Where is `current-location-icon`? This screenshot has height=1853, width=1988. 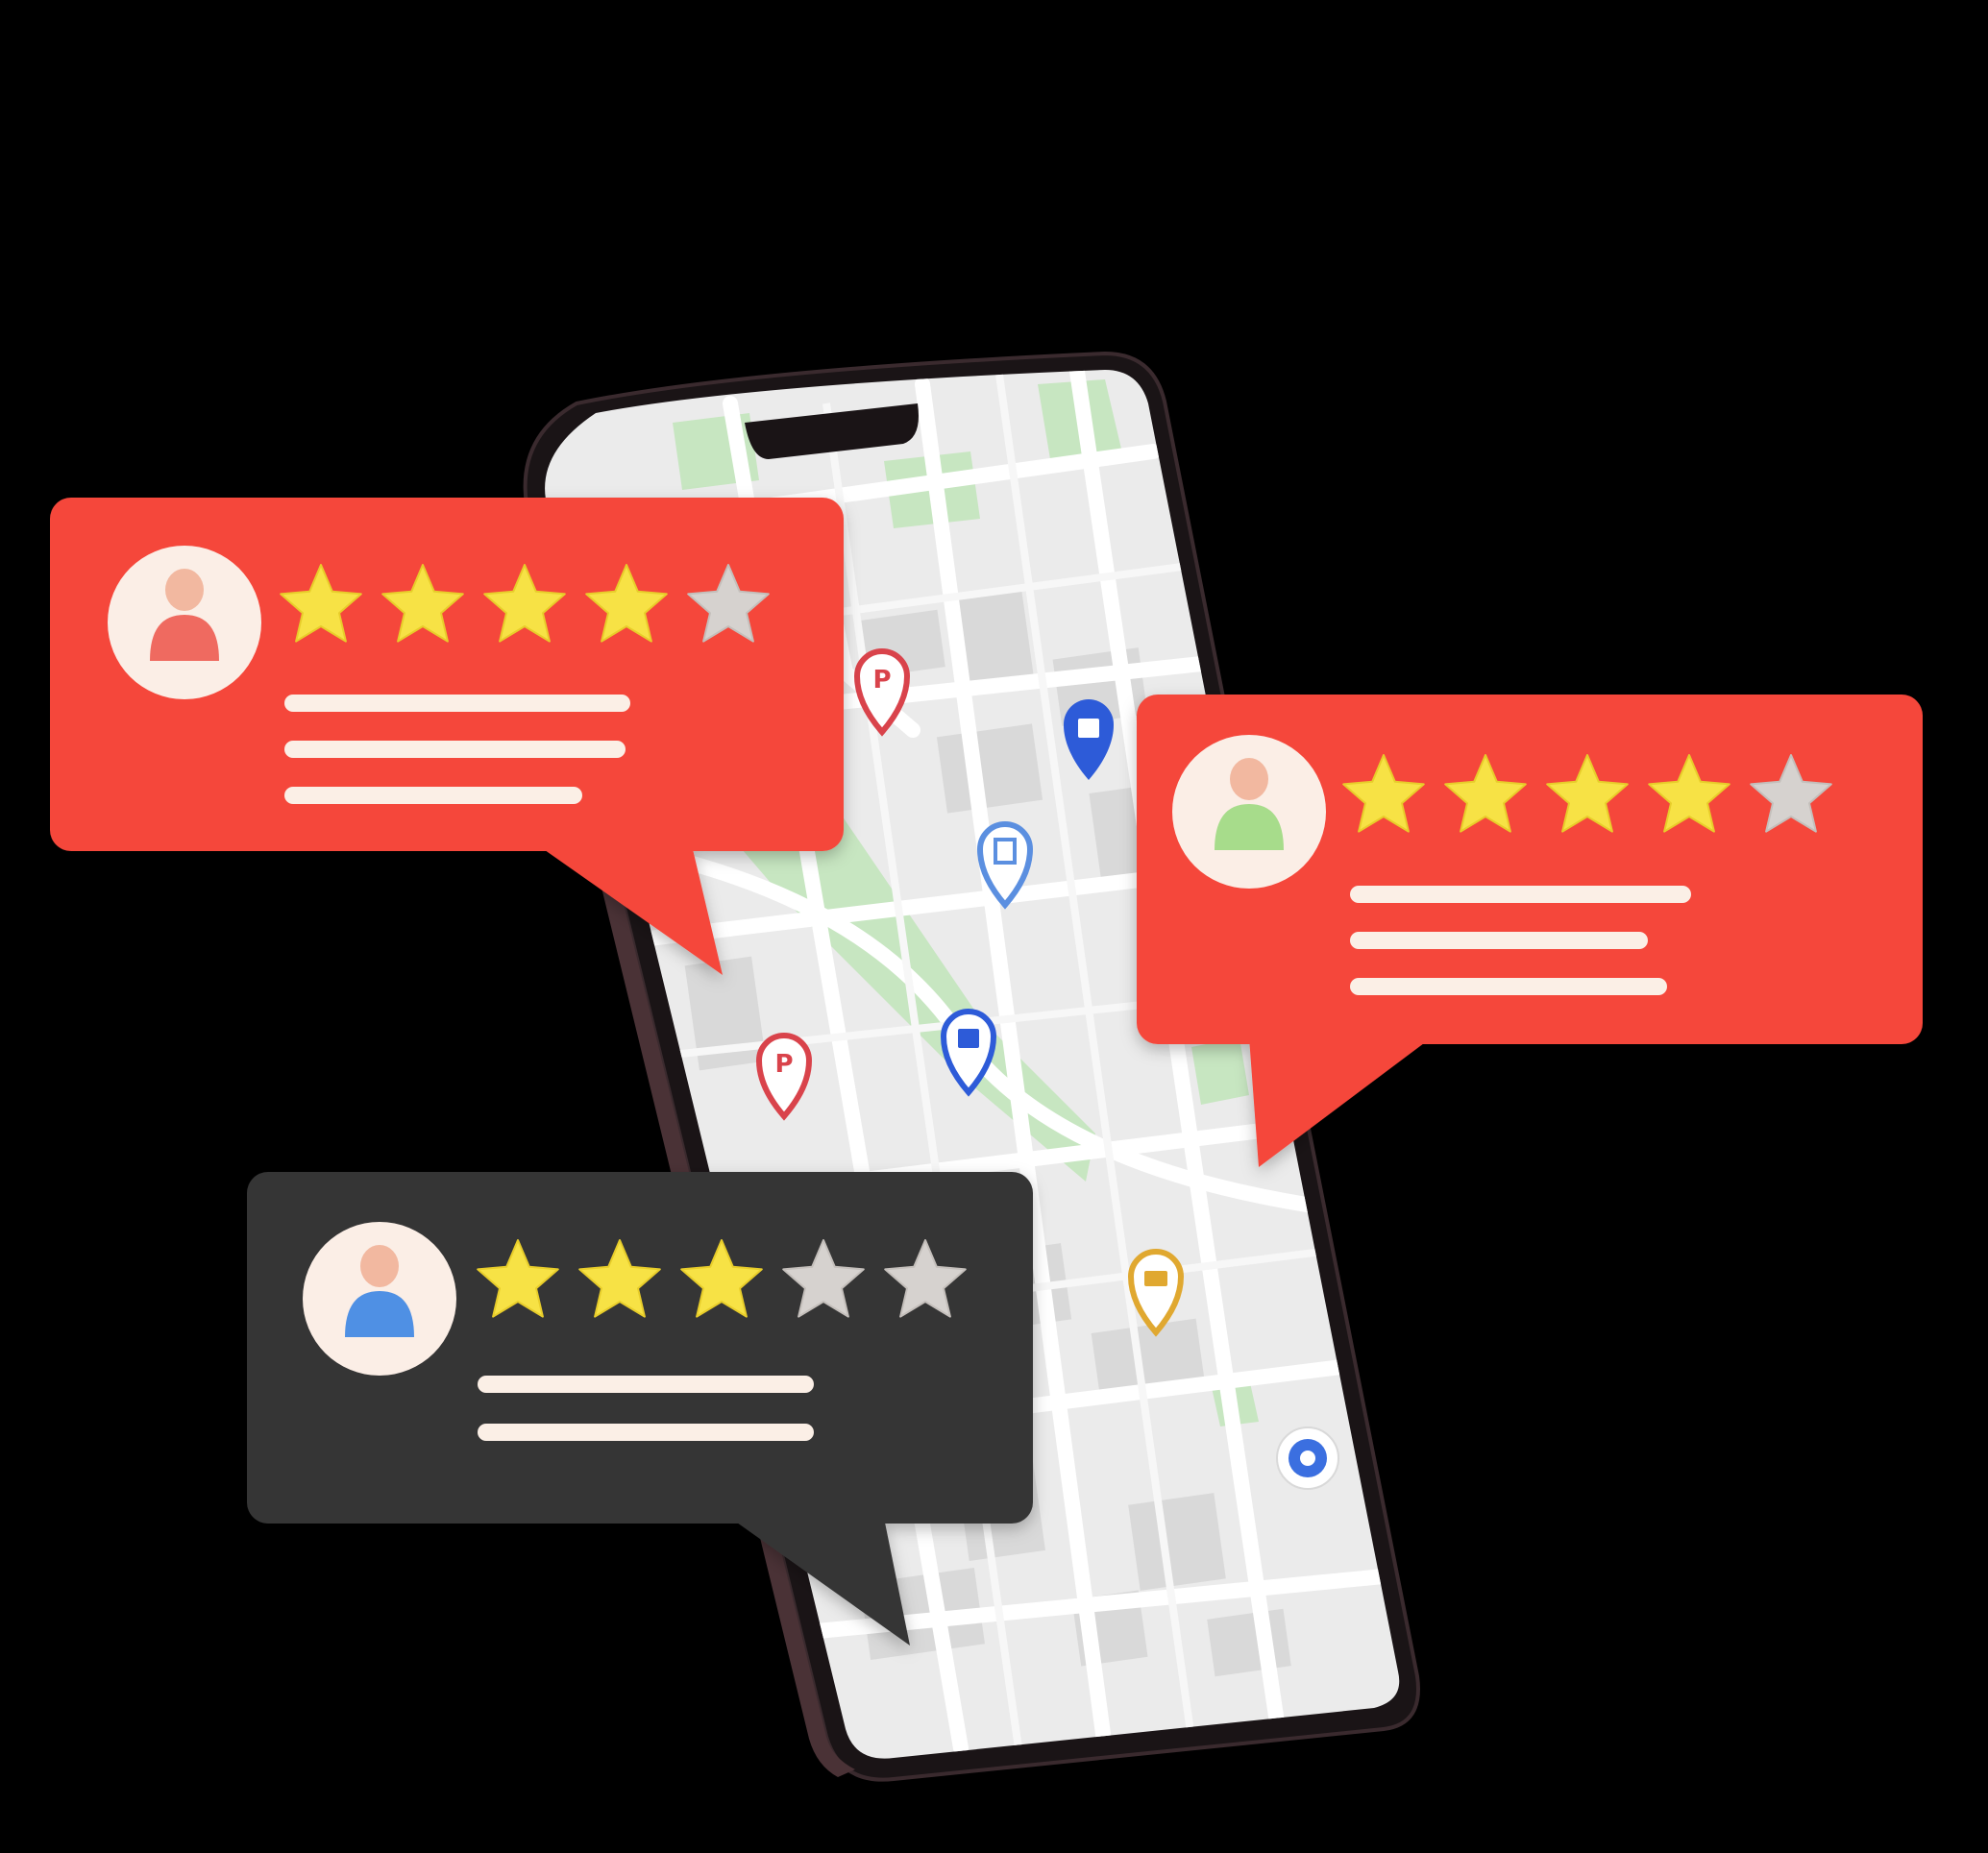
current-location-icon is located at coordinates (1307, 1458).